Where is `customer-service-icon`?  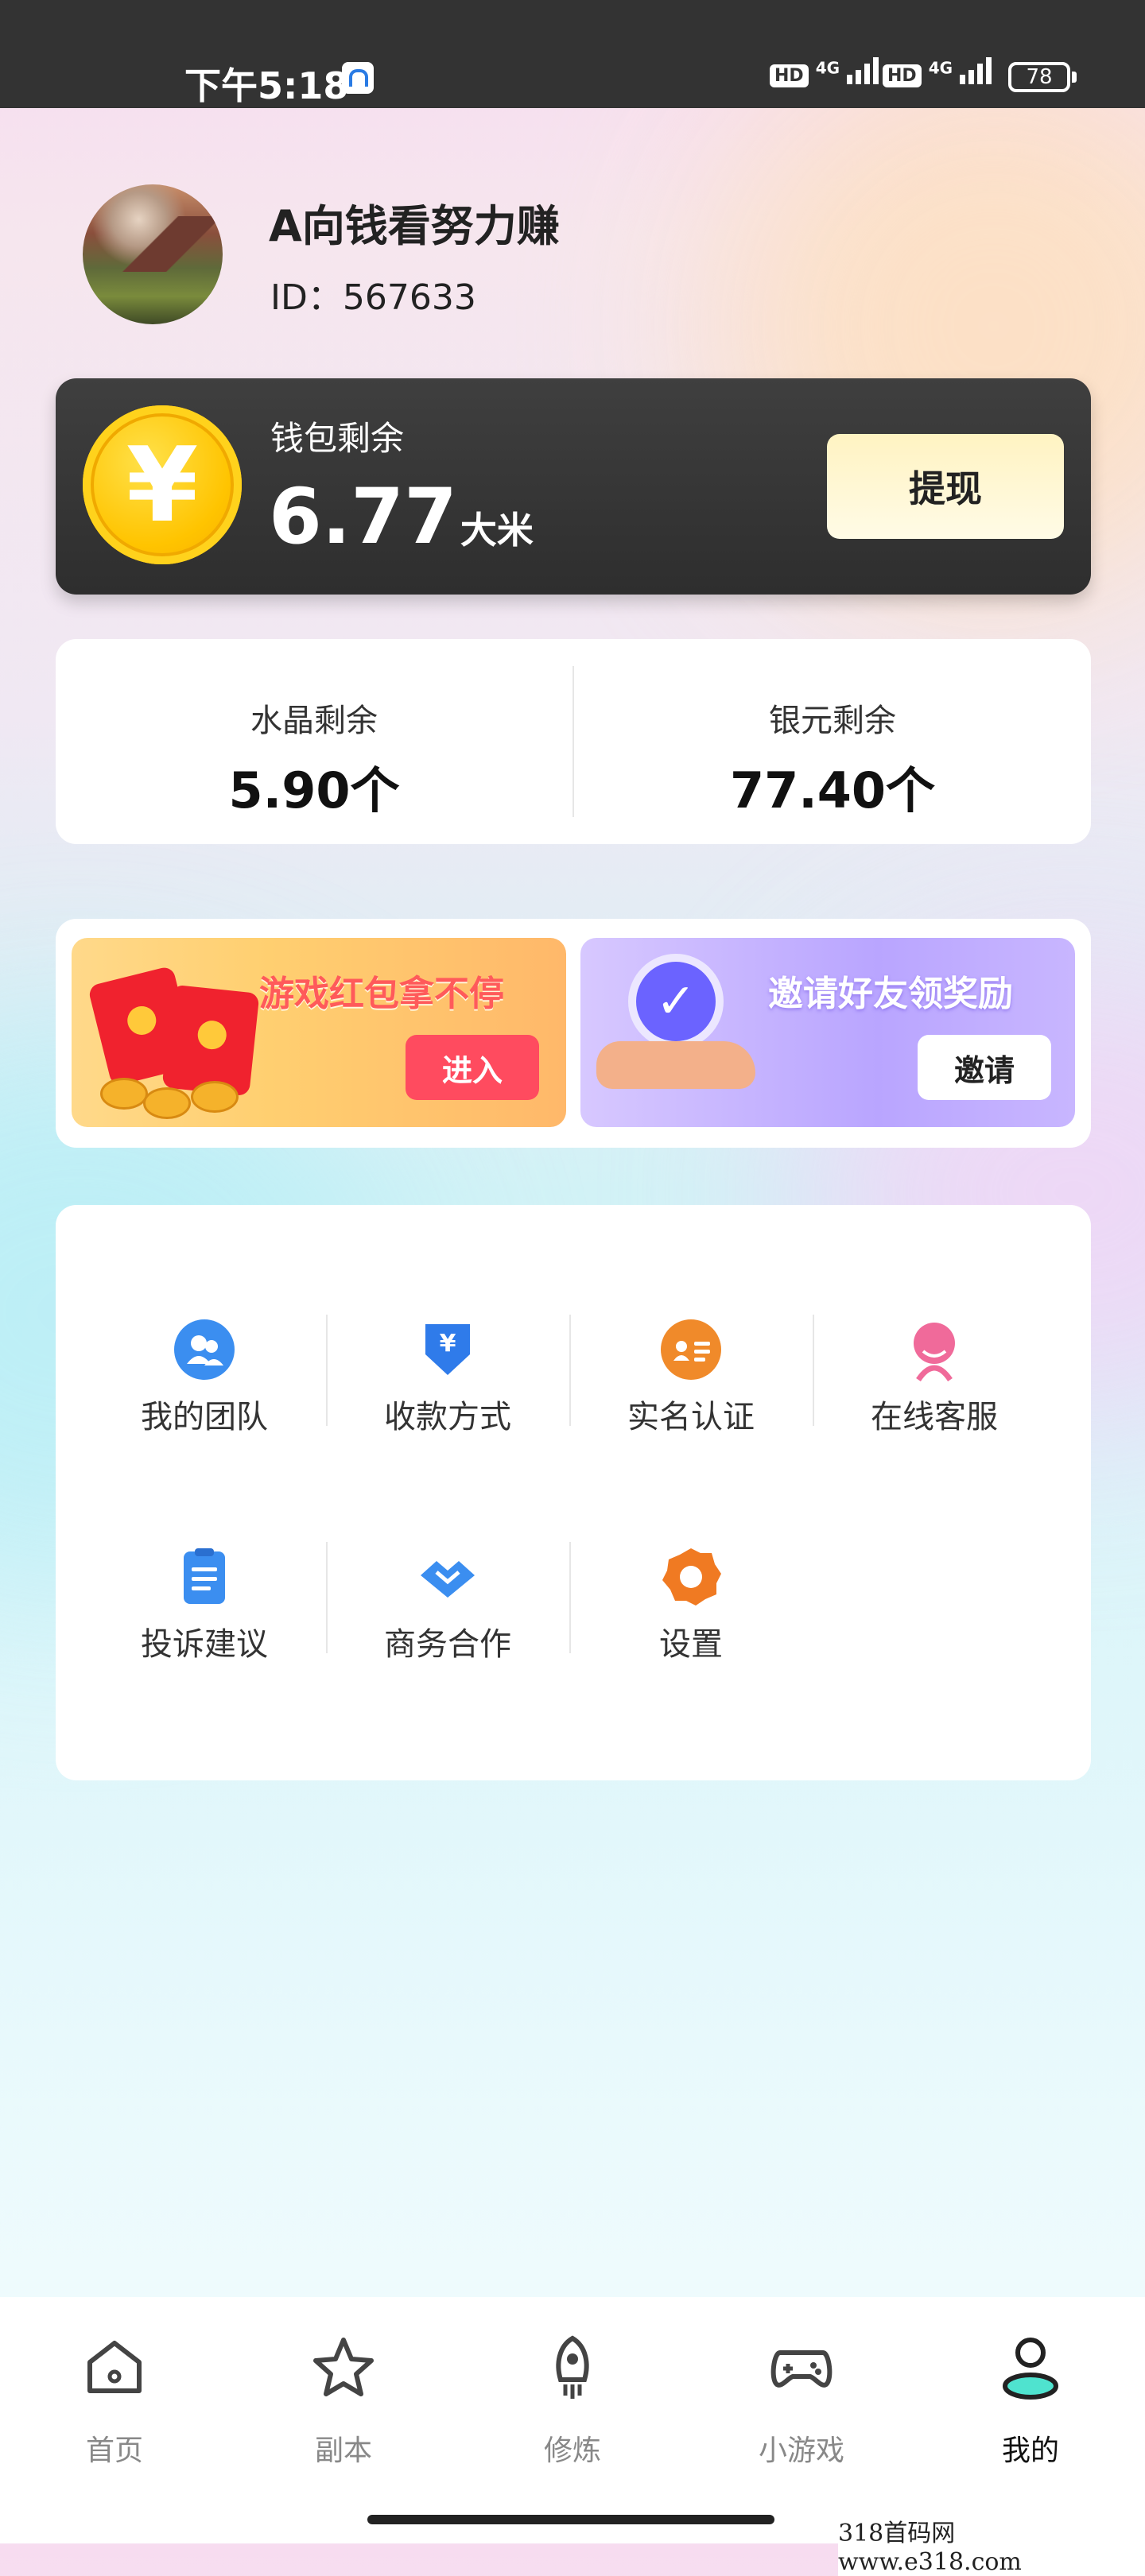 customer-service-icon is located at coordinates (934, 1352).